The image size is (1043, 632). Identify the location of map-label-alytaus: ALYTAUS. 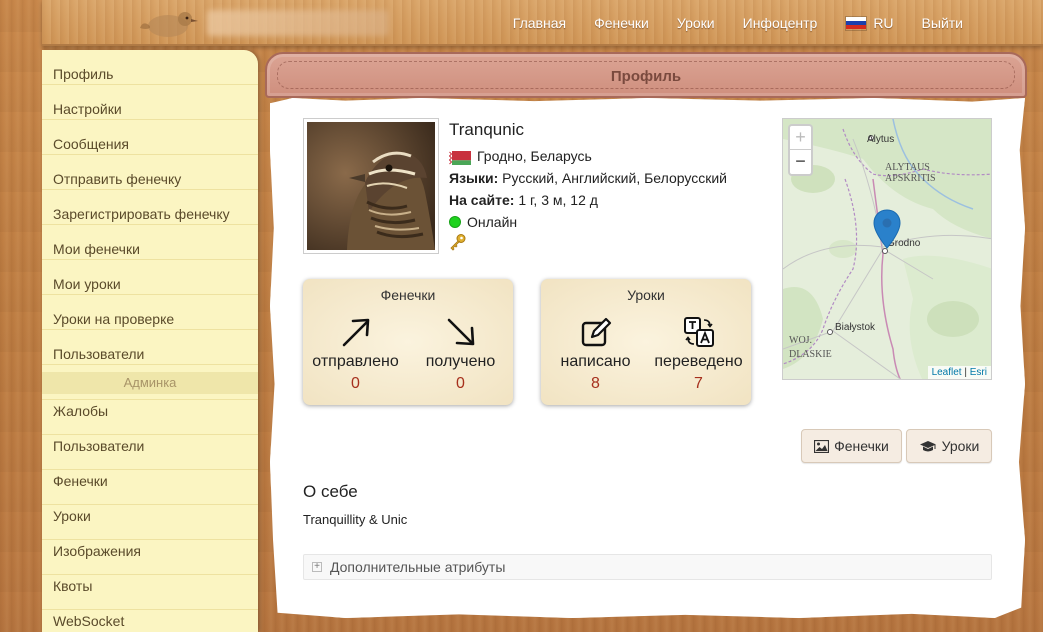
(907, 167).